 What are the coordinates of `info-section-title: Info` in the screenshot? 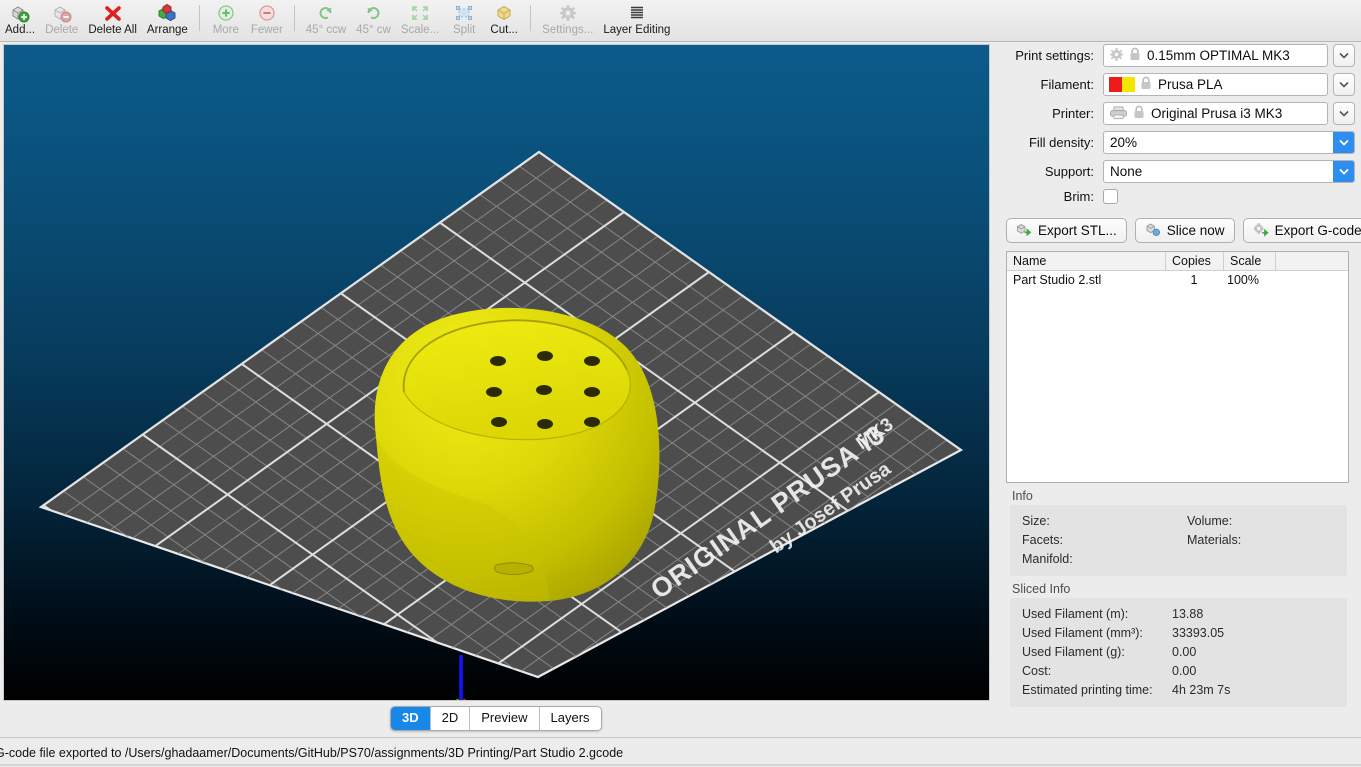 It's located at (1022, 496).